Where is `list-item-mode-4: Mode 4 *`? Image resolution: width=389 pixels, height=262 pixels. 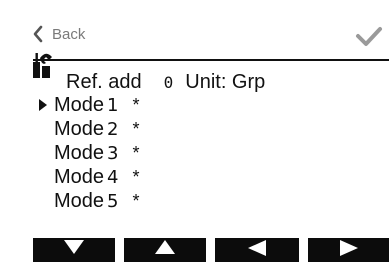
list-item-mode-4: Mode 4 * is located at coordinates (87, 178).